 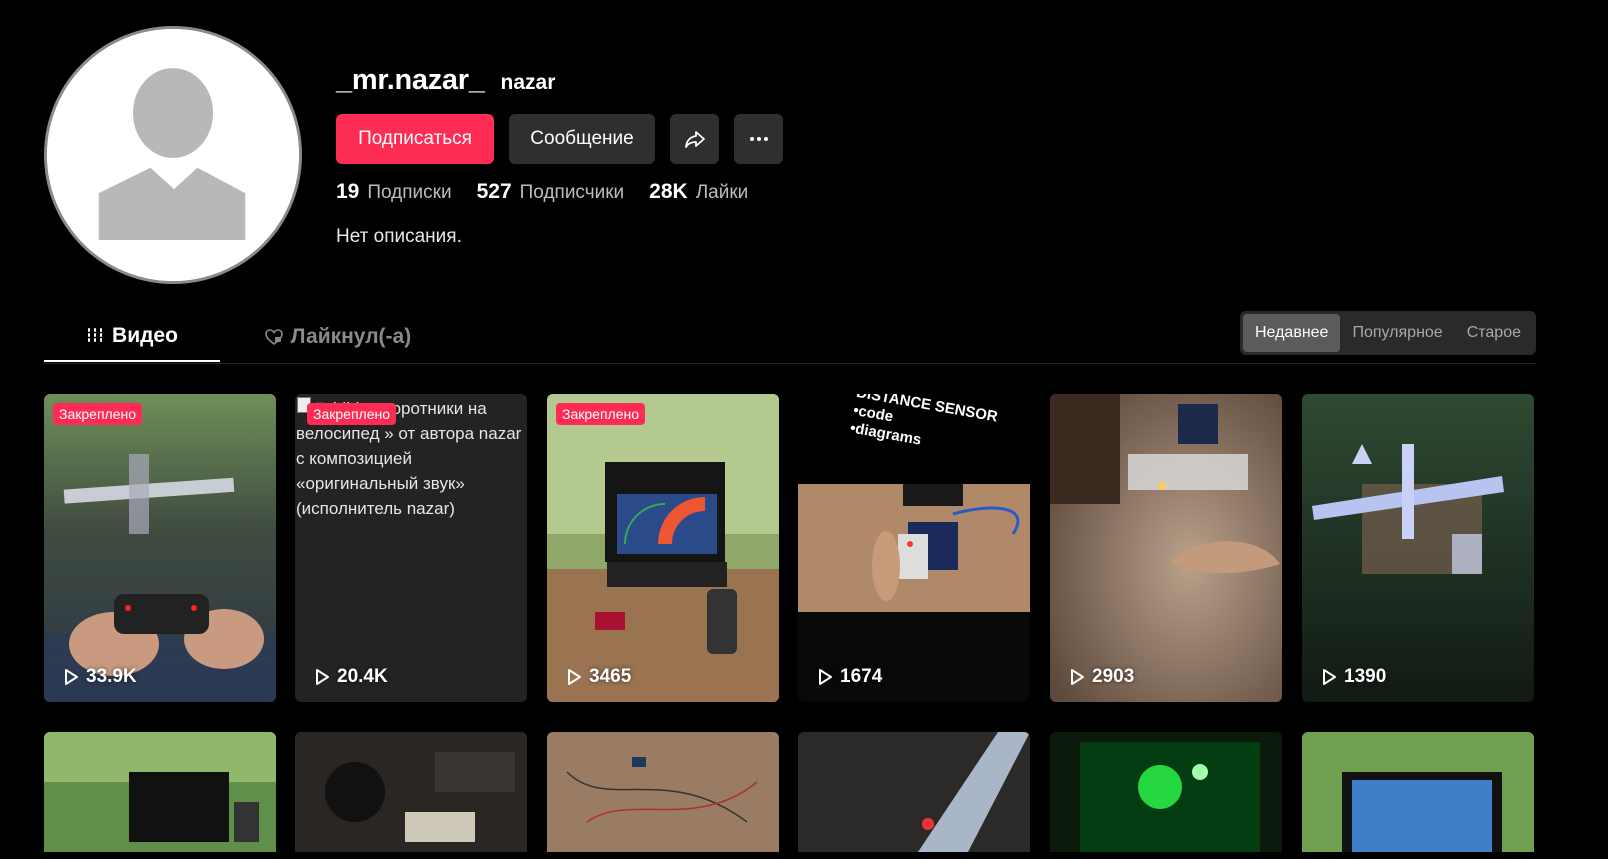 I want to click on video-card: 1390, so click(x=1418, y=548).